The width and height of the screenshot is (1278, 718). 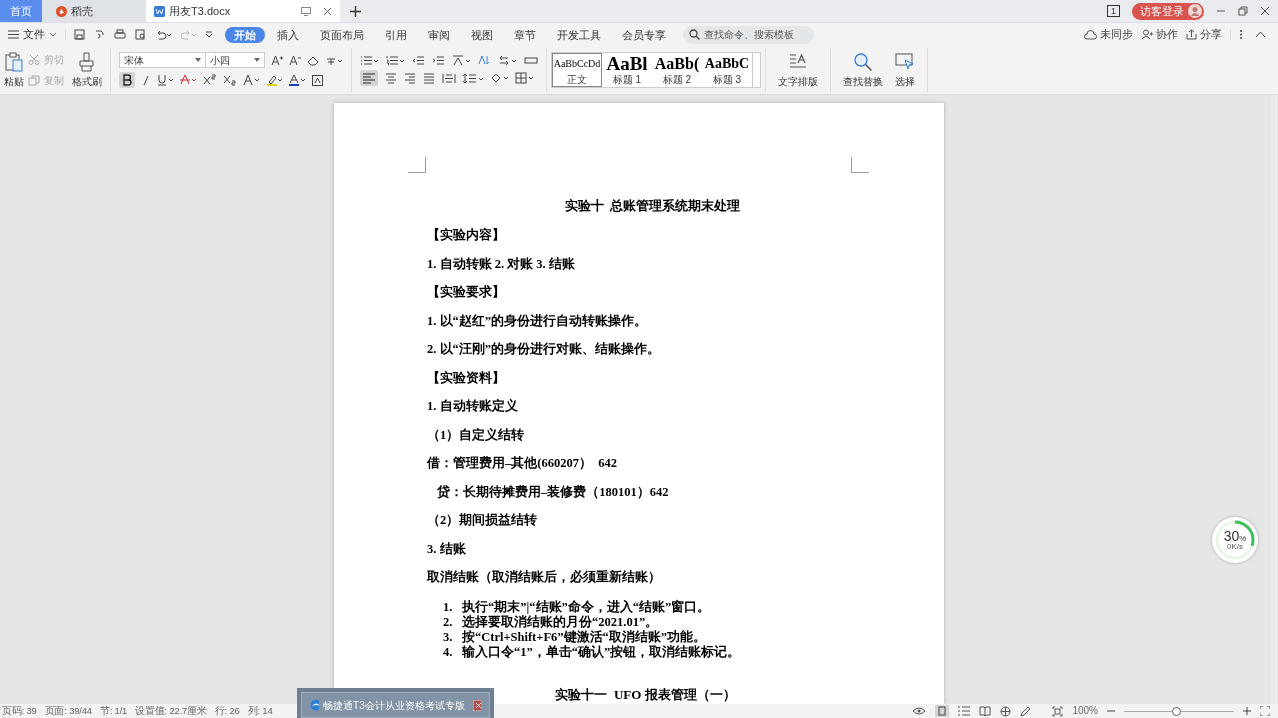 I want to click on reading-view-icon, so click(x=985, y=711).